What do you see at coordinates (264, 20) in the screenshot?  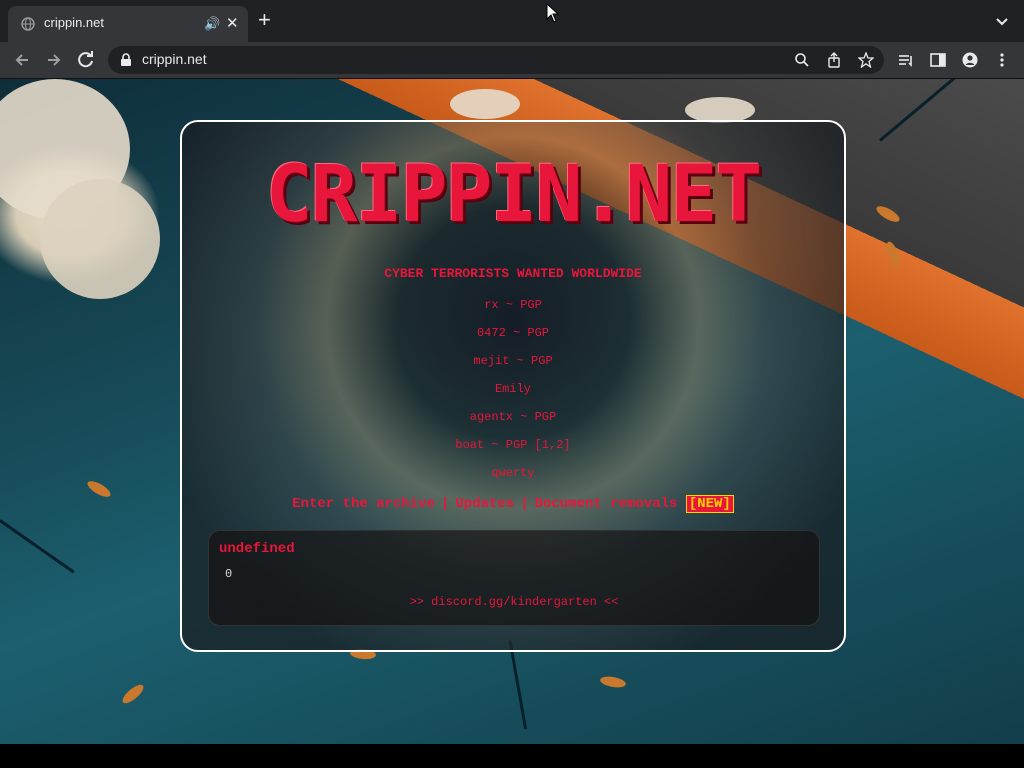 I see `new-tab-icon: +` at bounding box center [264, 20].